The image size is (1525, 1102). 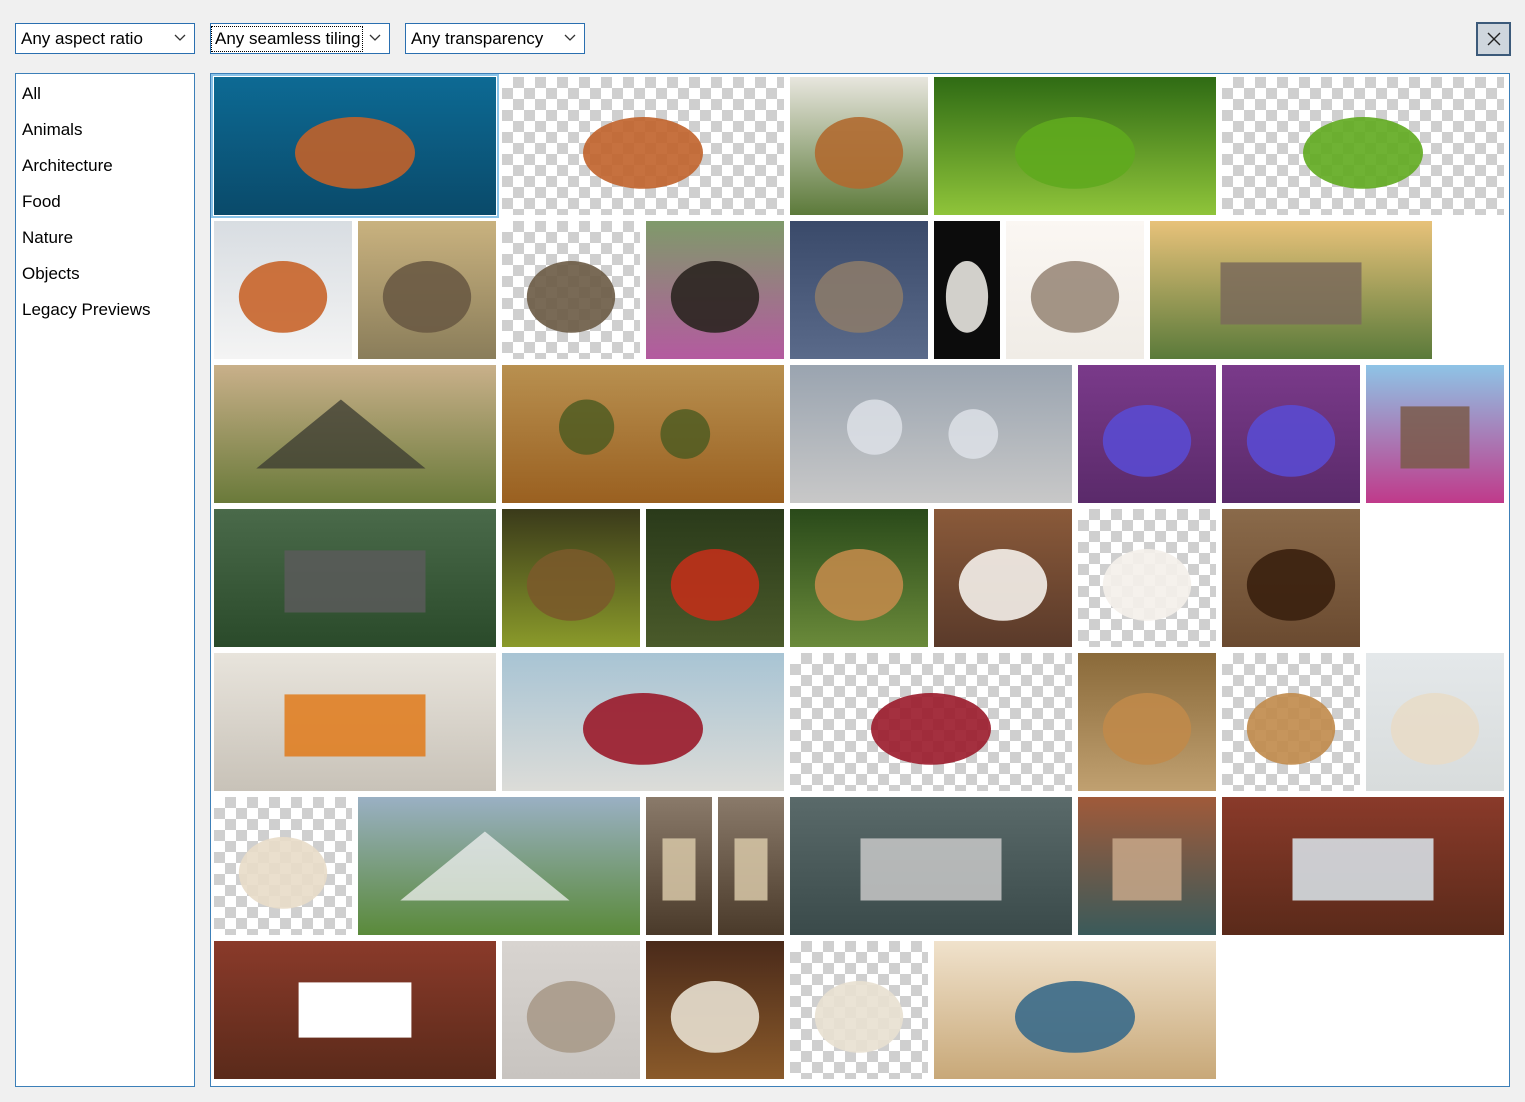 I want to click on aspect-ratio-dropdown: Any aspect ratio, so click(x=105, y=38).